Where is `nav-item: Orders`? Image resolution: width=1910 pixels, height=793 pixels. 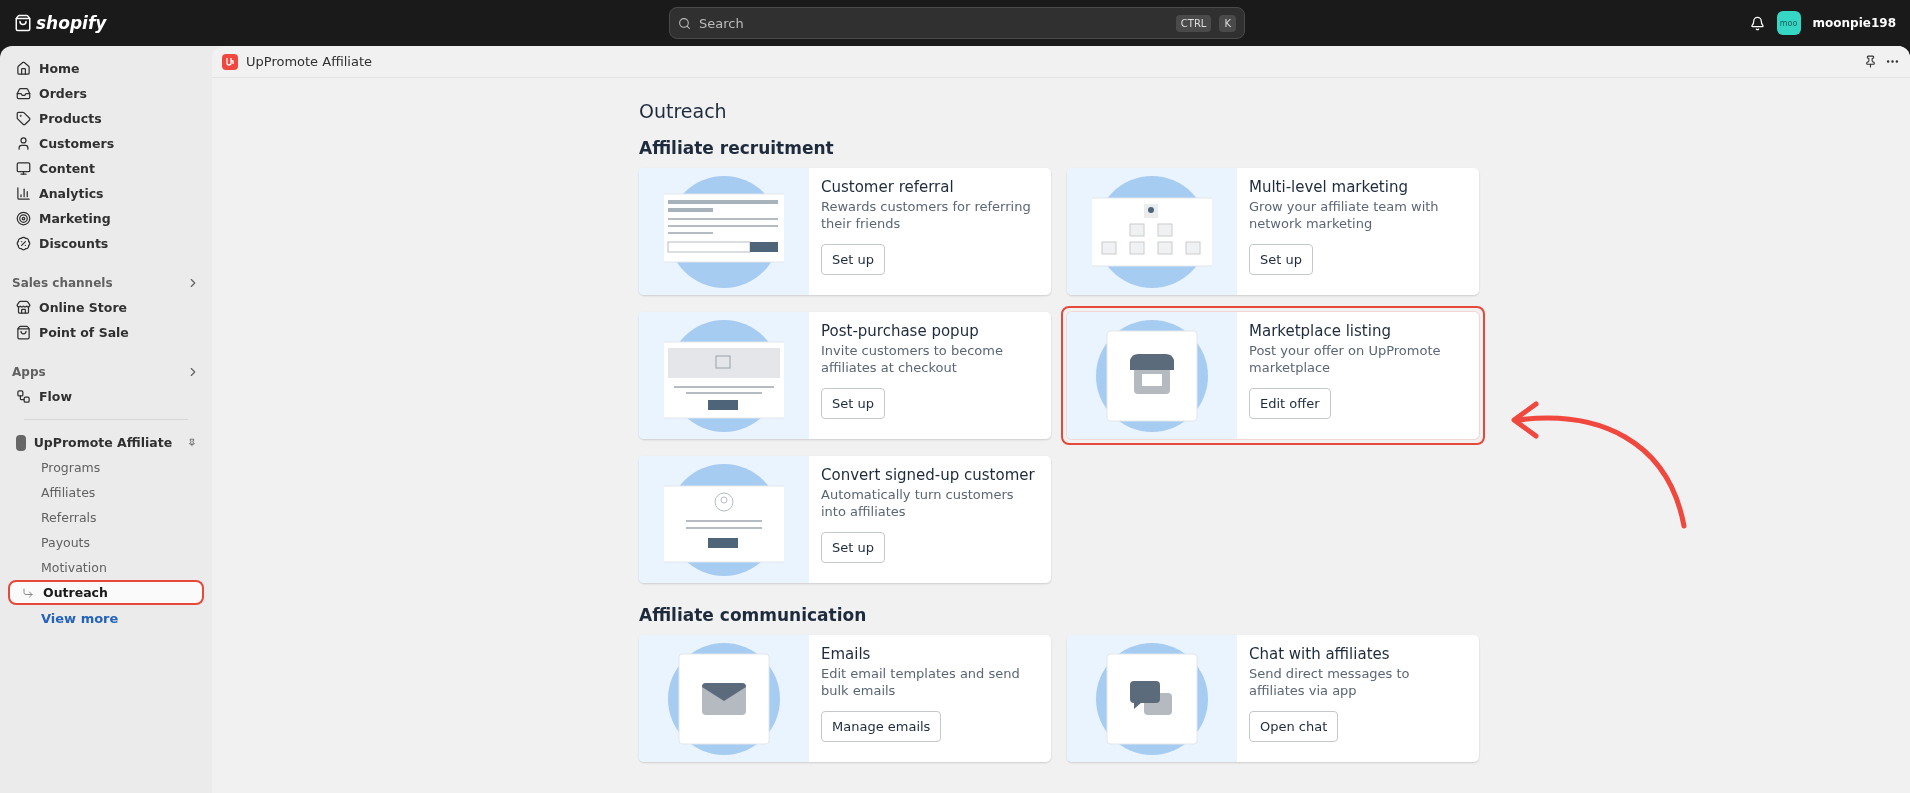 nav-item: Orders is located at coordinates (106, 93).